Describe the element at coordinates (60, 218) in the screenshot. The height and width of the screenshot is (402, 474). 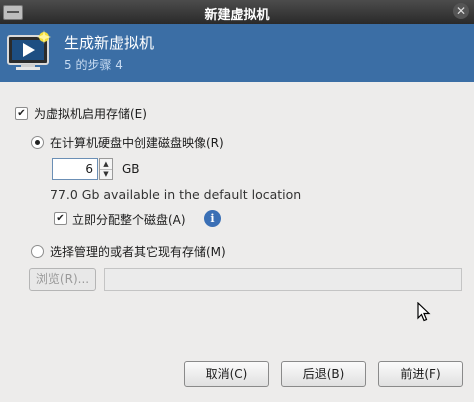
I see `allocate-disk-checkbox: ✔` at that location.